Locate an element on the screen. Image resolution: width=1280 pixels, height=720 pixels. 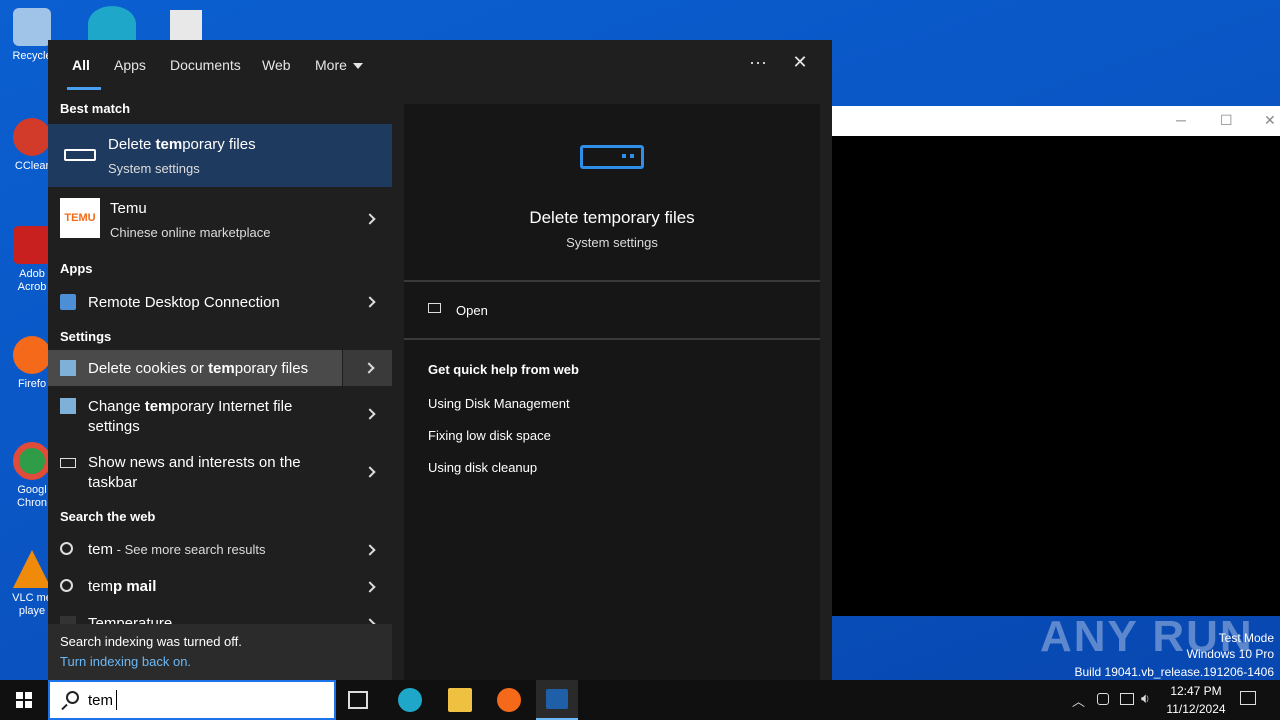
help-link-low-disk-space: Fixing low disk space is located at coordinates (489, 435).